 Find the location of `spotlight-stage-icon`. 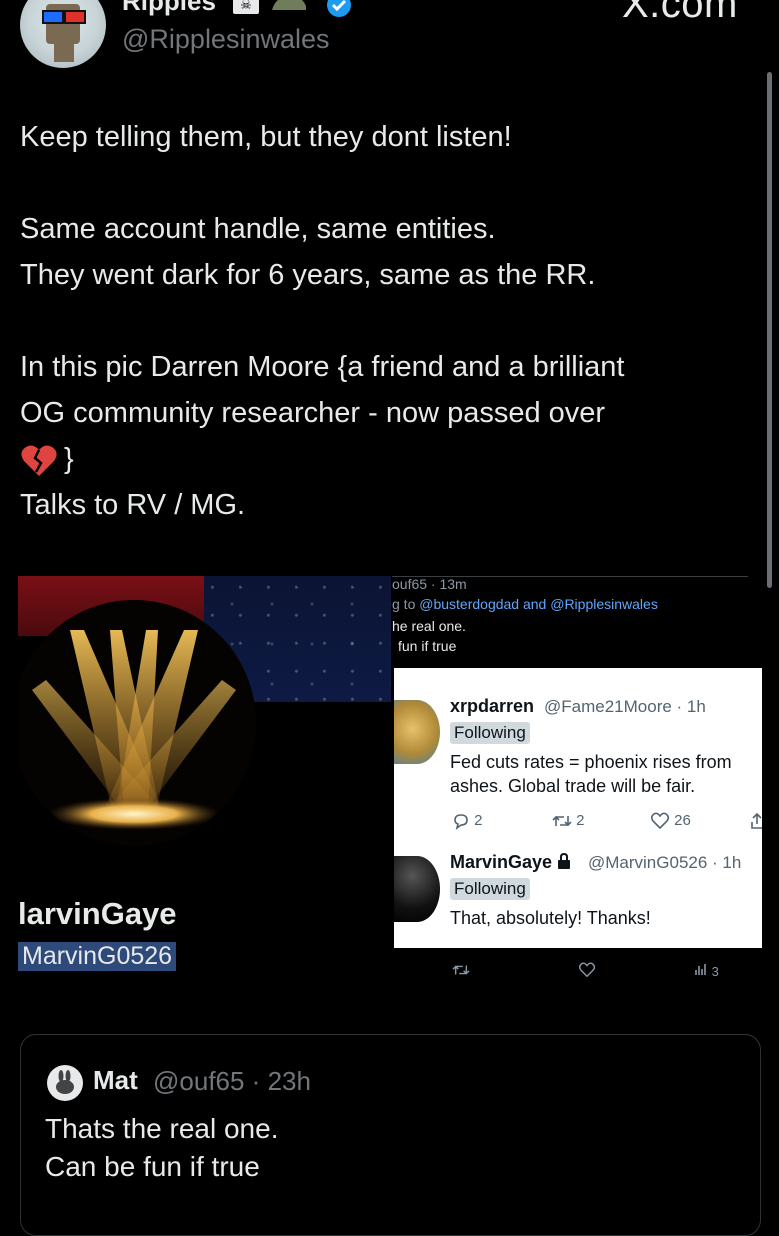

spotlight-stage-icon is located at coordinates (137, 723).